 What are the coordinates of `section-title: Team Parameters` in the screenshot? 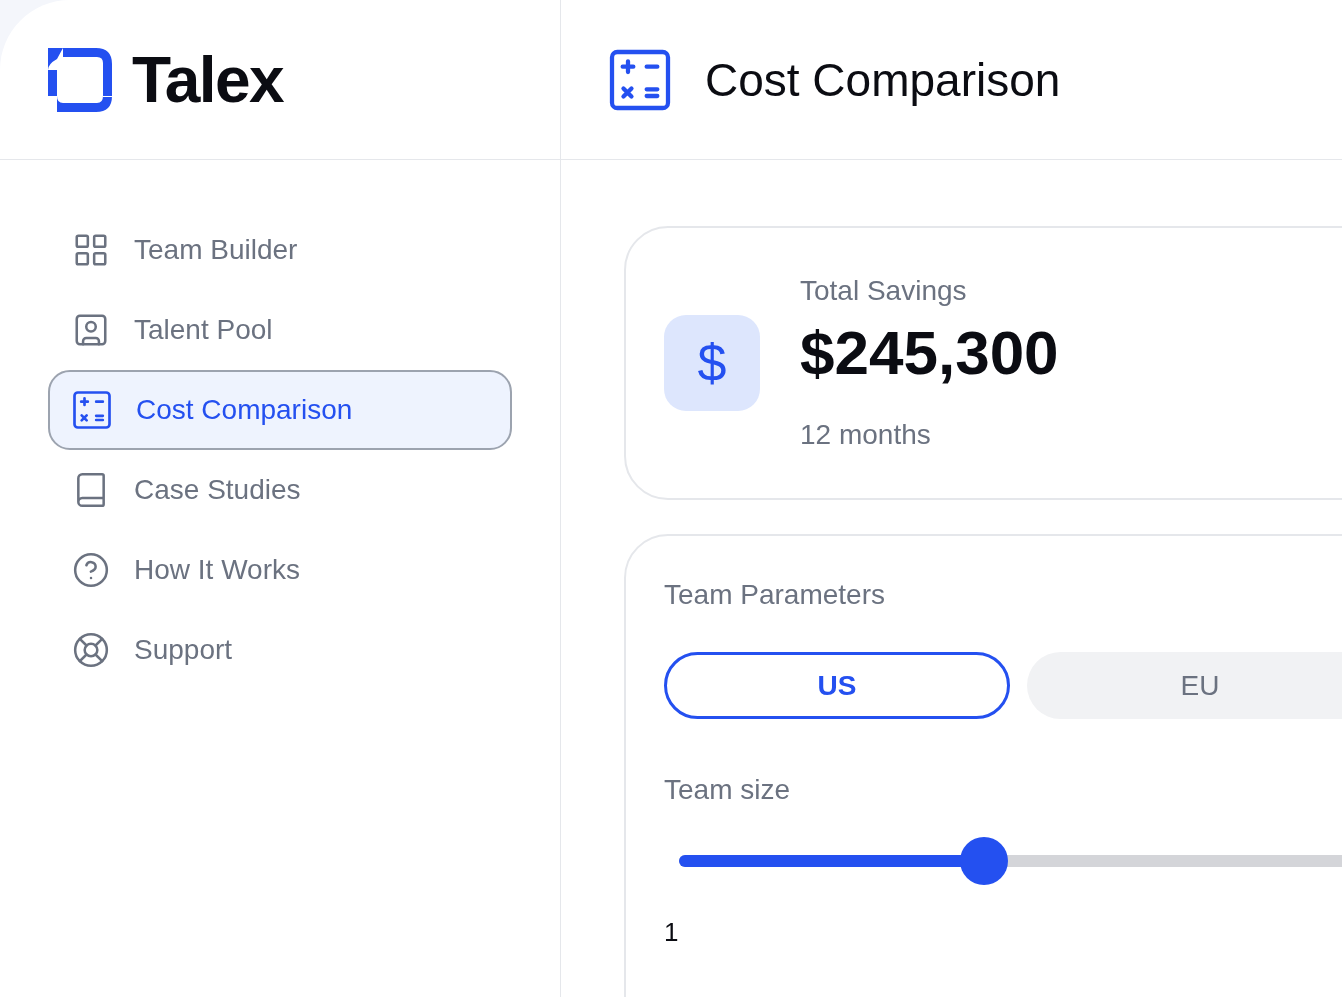 It's located at (775, 595).